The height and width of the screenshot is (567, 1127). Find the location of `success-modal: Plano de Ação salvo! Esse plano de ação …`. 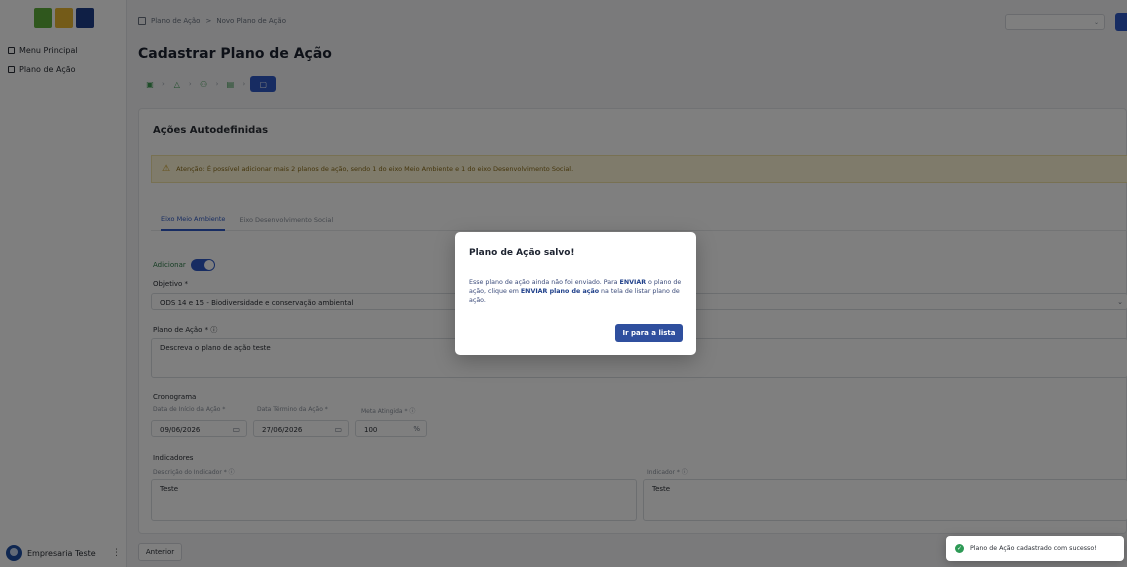

success-modal: Plano de Ação salvo! Esse plano de ação … is located at coordinates (575, 293).